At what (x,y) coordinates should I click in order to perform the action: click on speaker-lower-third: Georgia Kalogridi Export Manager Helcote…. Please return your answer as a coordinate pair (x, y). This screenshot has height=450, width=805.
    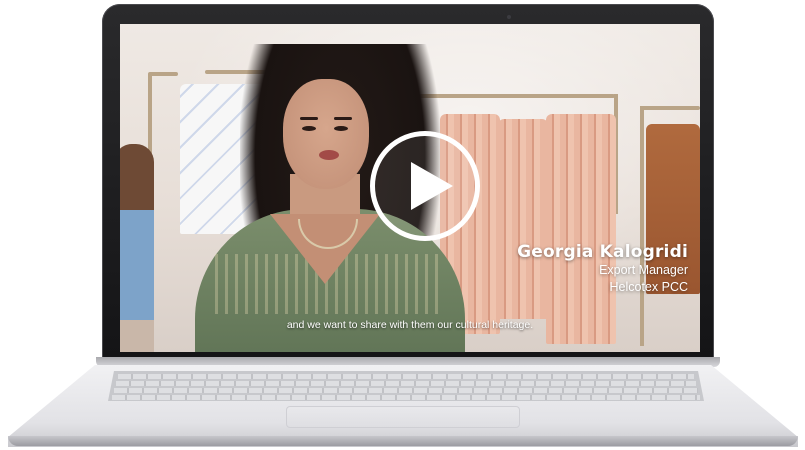
    Looking at the image, I should click on (602, 269).